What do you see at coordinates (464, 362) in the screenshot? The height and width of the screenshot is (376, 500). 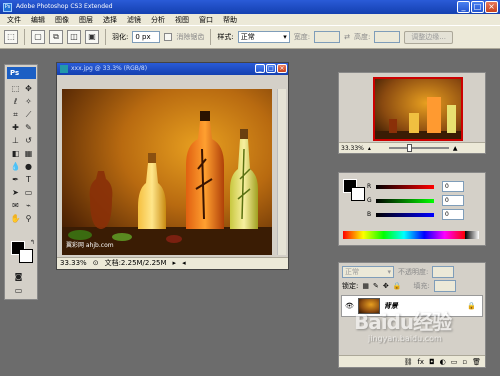 I see `new-layer-icon: ▫` at bounding box center [464, 362].